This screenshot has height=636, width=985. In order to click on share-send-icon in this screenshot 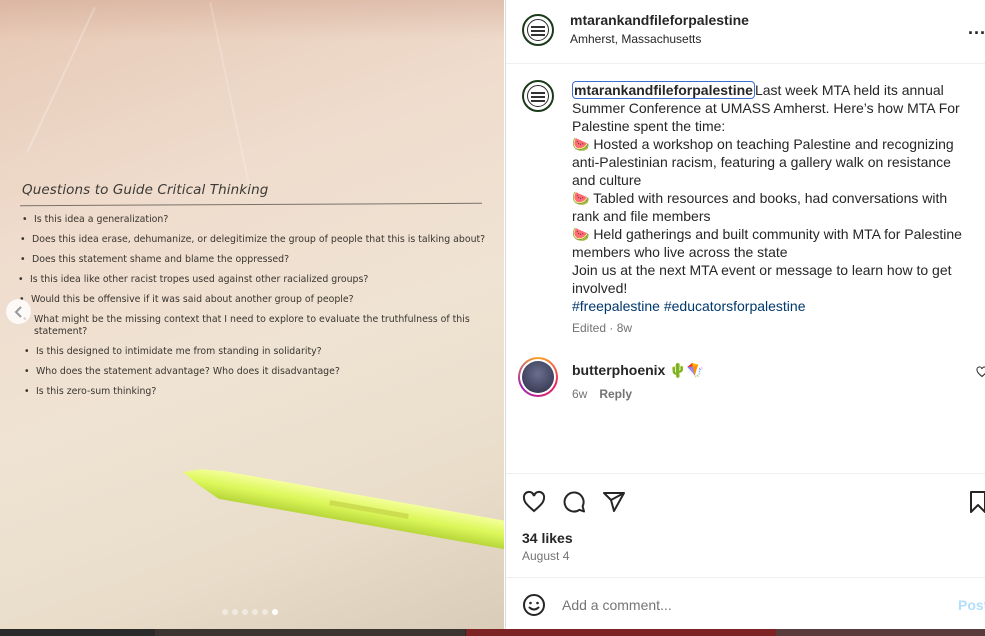, I will do `click(614, 502)`.